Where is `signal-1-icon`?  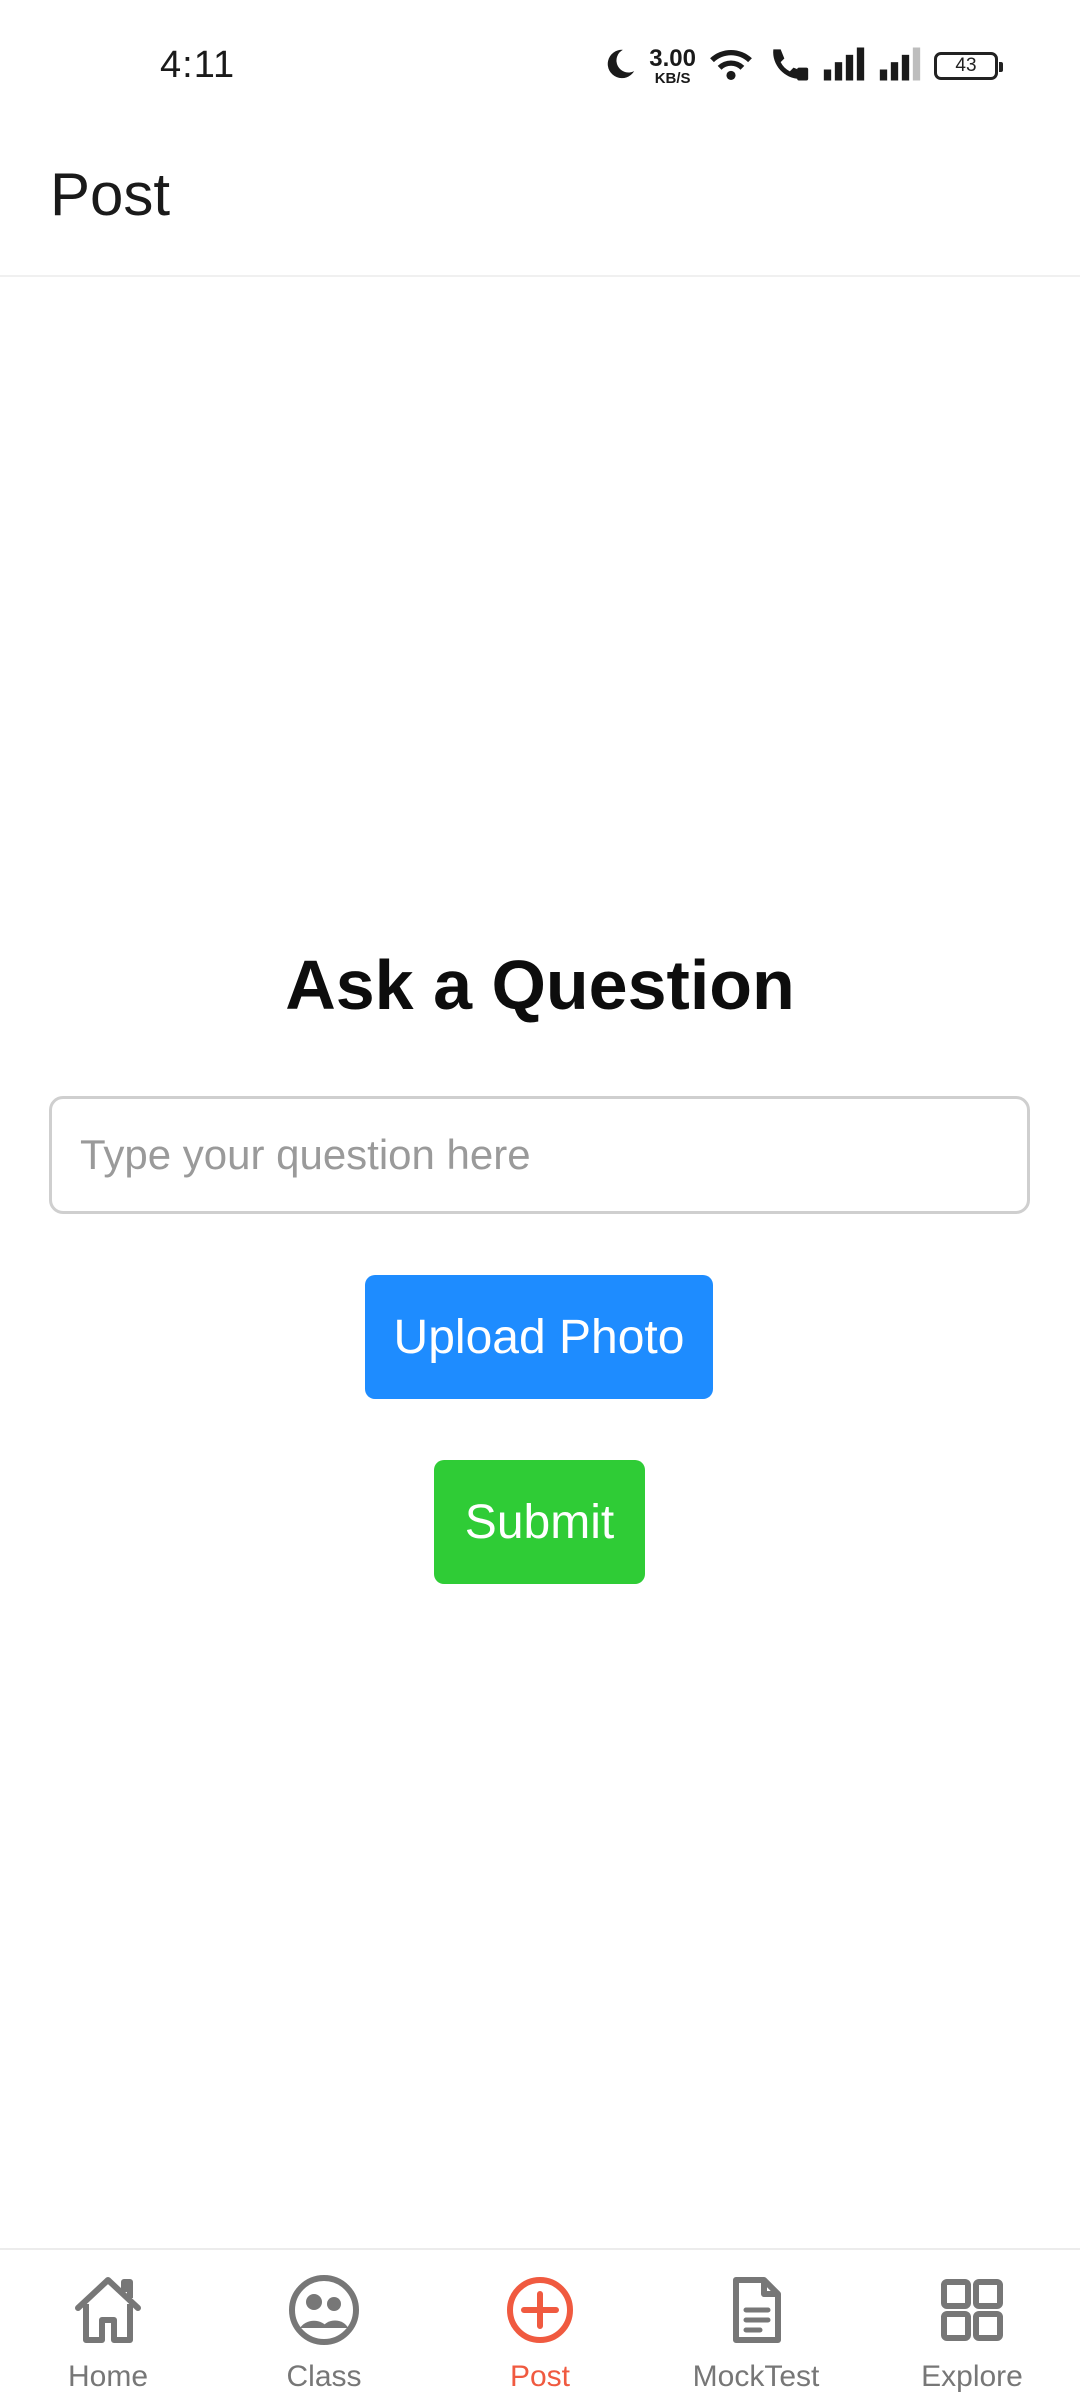 signal-1-icon is located at coordinates (844, 66).